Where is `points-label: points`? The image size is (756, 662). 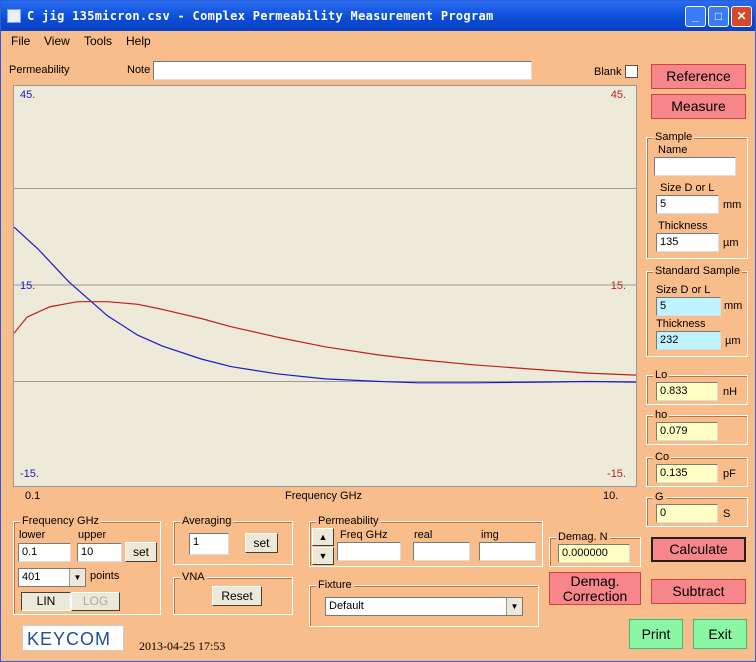 points-label: points is located at coordinates (105, 576).